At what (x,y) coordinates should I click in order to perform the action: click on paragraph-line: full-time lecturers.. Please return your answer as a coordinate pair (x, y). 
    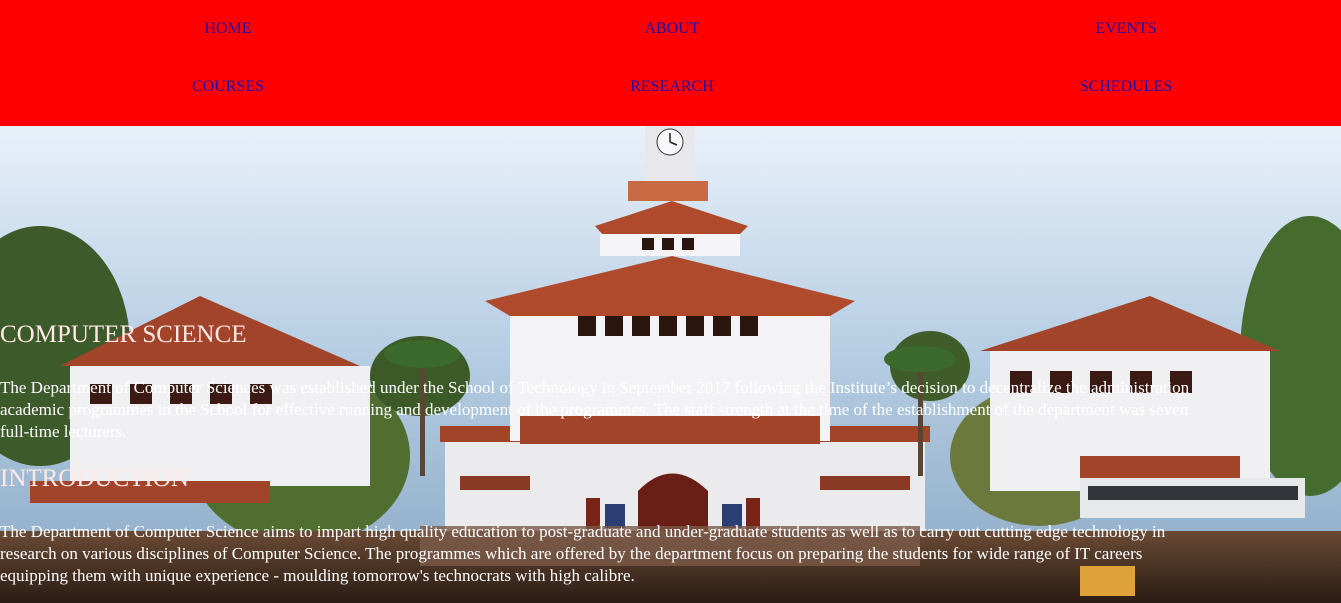
    Looking at the image, I should click on (63, 431).